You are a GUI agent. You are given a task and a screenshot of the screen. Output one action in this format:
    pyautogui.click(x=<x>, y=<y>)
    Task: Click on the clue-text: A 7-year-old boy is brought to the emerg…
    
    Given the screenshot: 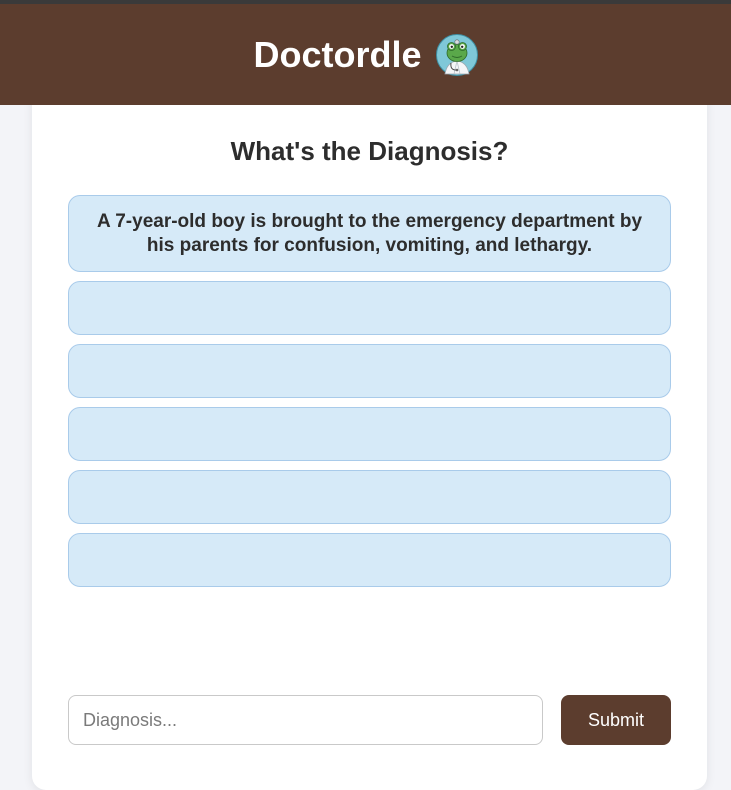 What is the action you would take?
    pyautogui.click(x=369, y=233)
    